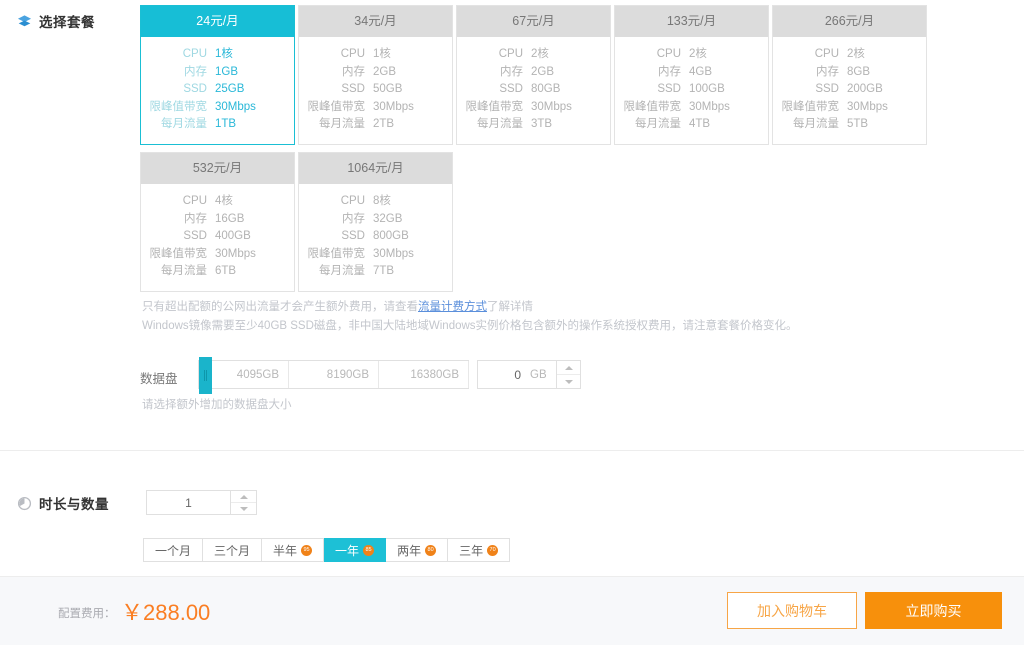  What do you see at coordinates (217, 237) in the screenshot?
I see `package-spec-list: CPU 4核 内存 16GB SSD 400GB 限峰值带宽 30Mbps 每月流量 6TB` at bounding box center [217, 237].